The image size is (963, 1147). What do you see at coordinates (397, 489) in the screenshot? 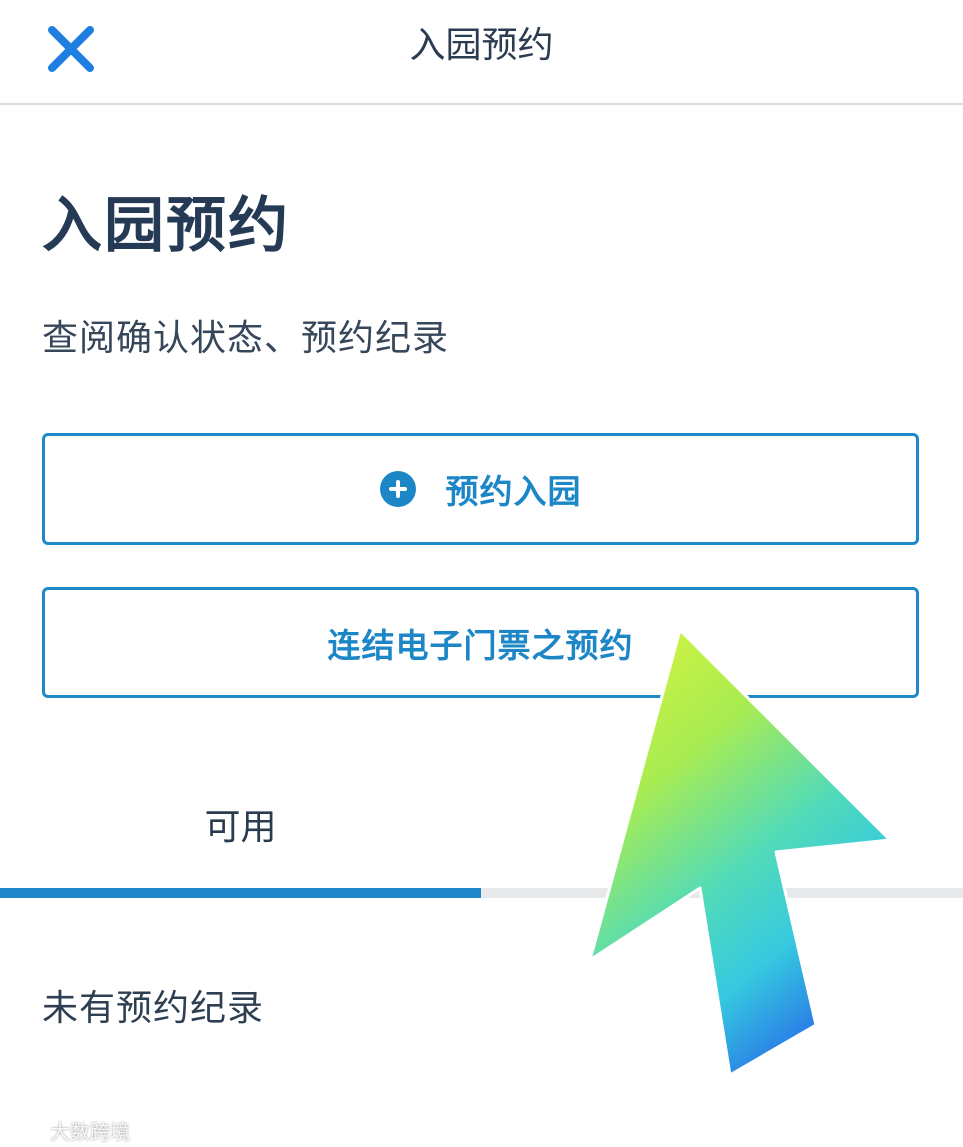
I see `plus-circle-icon` at bounding box center [397, 489].